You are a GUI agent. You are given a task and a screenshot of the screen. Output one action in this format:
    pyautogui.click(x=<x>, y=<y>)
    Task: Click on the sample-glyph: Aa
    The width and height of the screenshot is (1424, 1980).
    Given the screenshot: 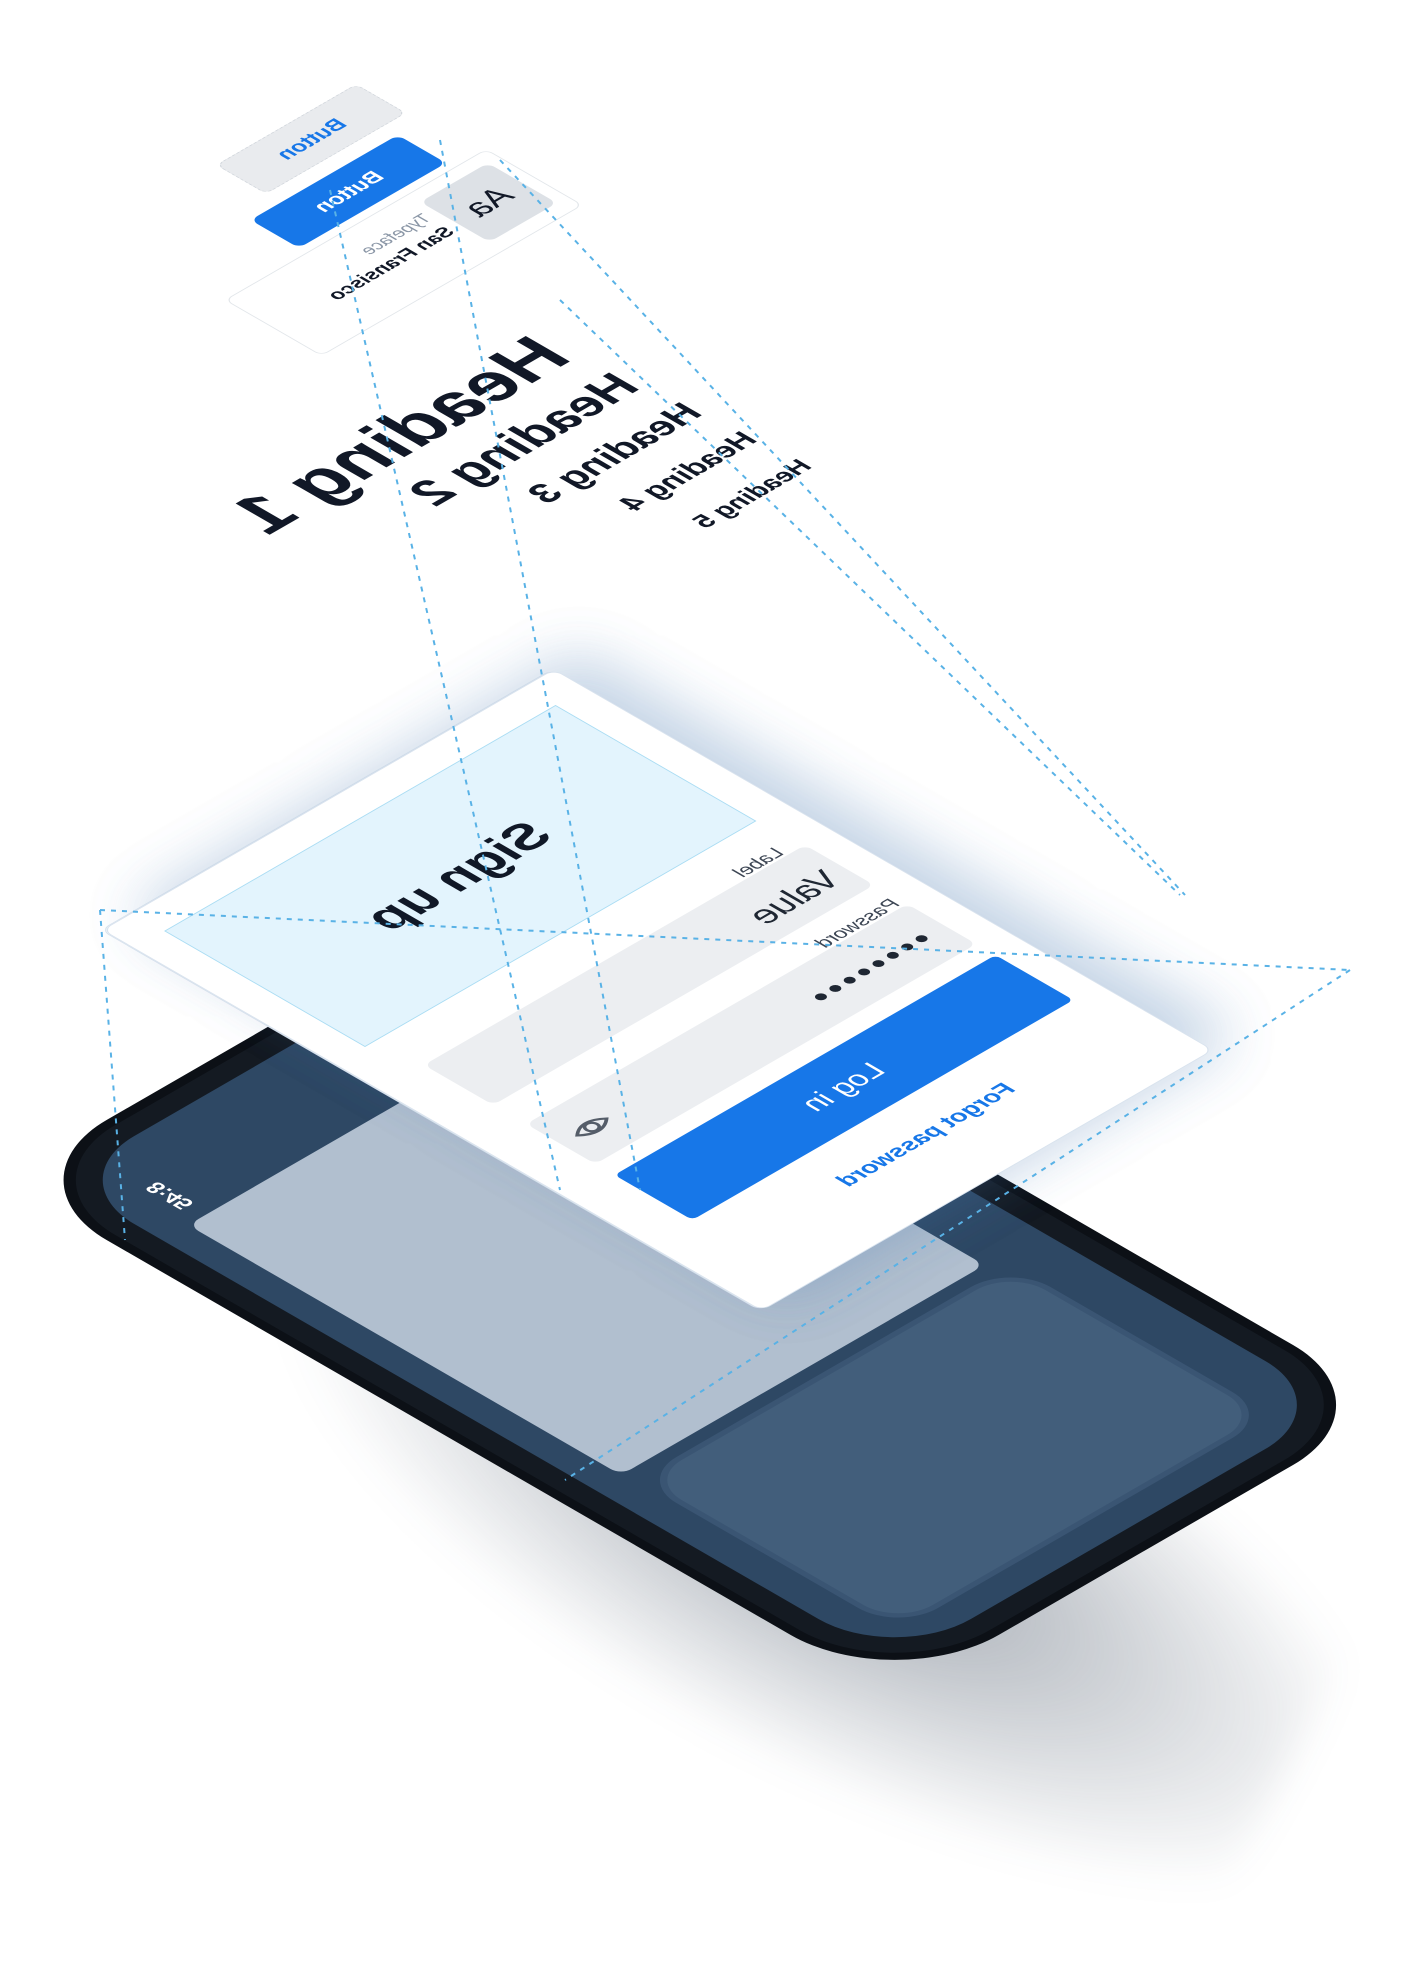 What is the action you would take?
    pyautogui.click(x=488, y=202)
    